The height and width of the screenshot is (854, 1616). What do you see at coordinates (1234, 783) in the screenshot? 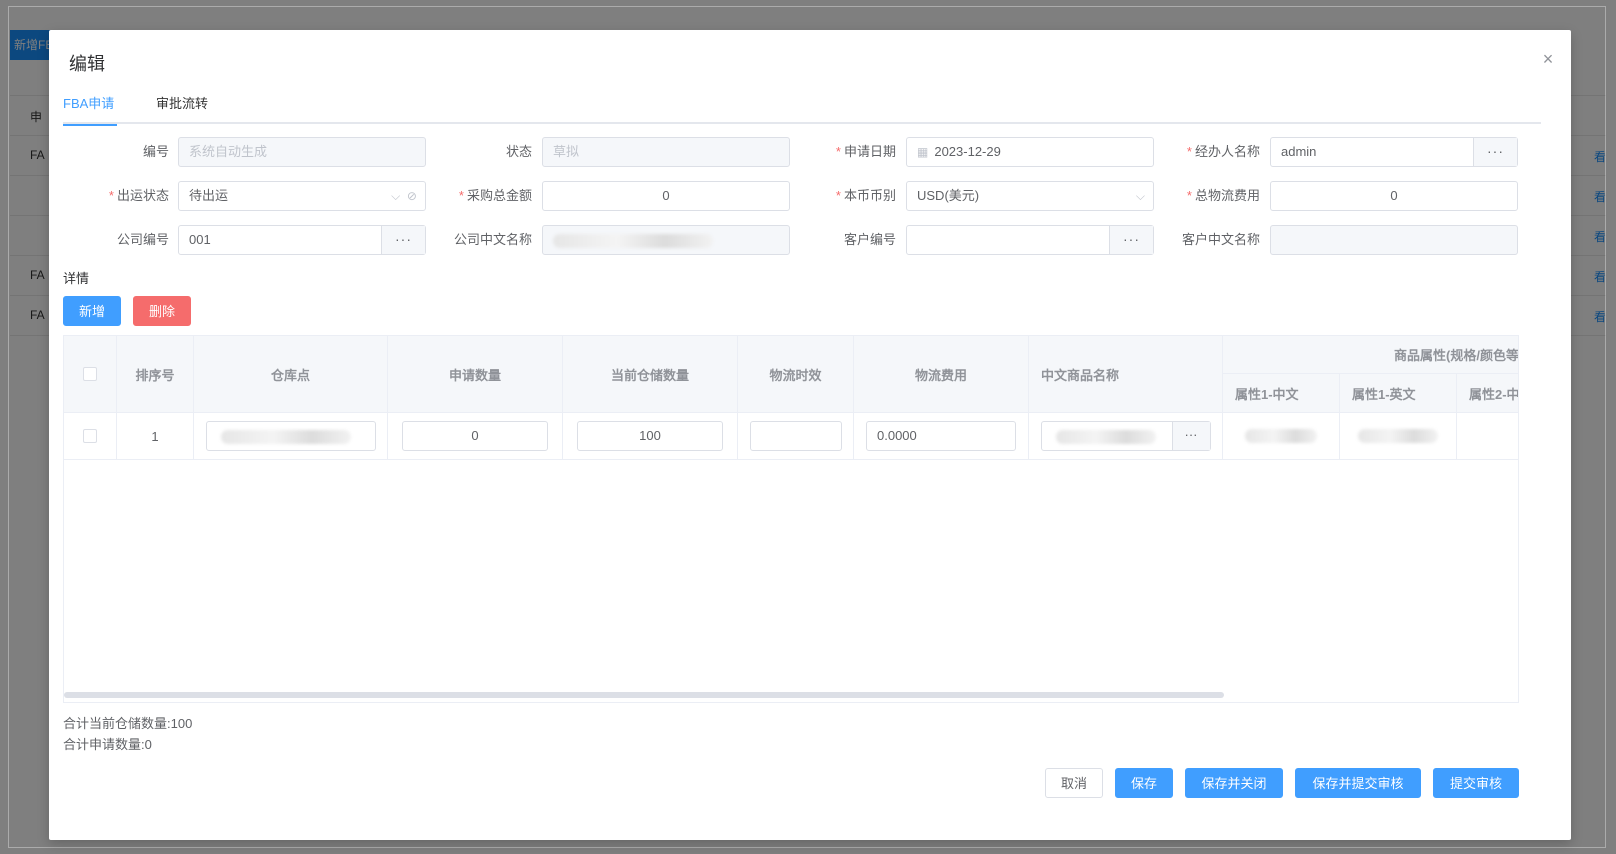
I see `save-close-button: 保存并关闭` at bounding box center [1234, 783].